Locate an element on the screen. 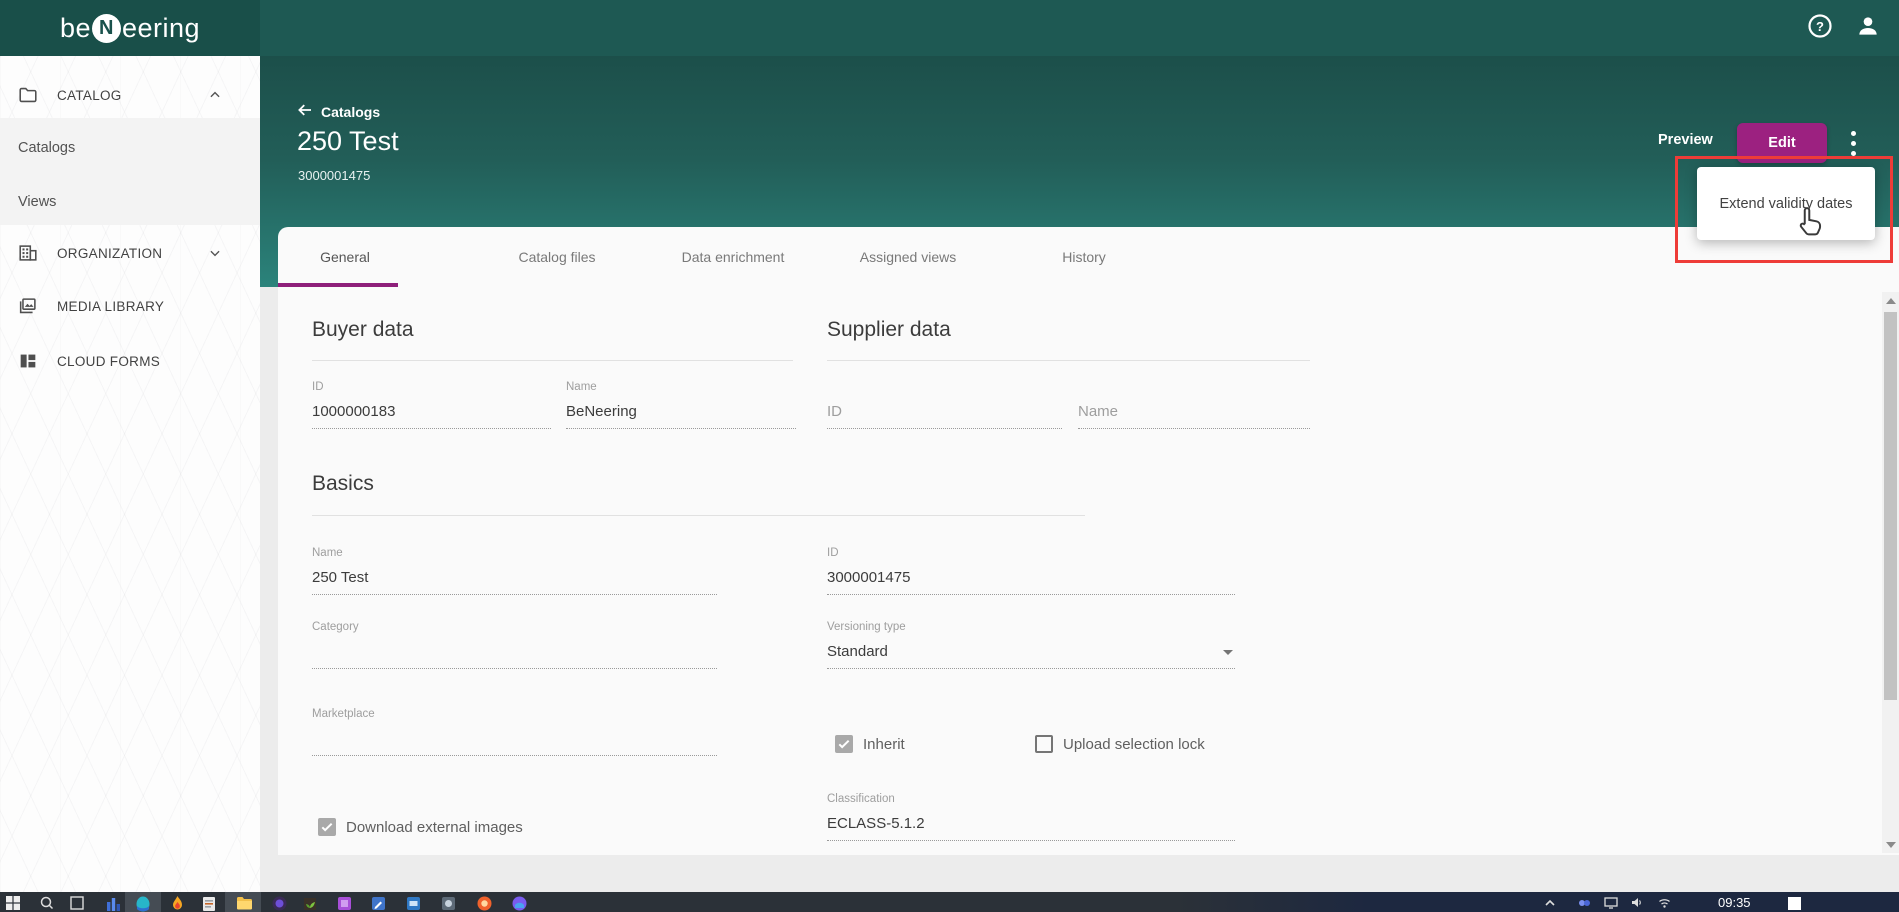 The height and width of the screenshot is (912, 1899). tray-display-icon is located at coordinates (1611, 904).